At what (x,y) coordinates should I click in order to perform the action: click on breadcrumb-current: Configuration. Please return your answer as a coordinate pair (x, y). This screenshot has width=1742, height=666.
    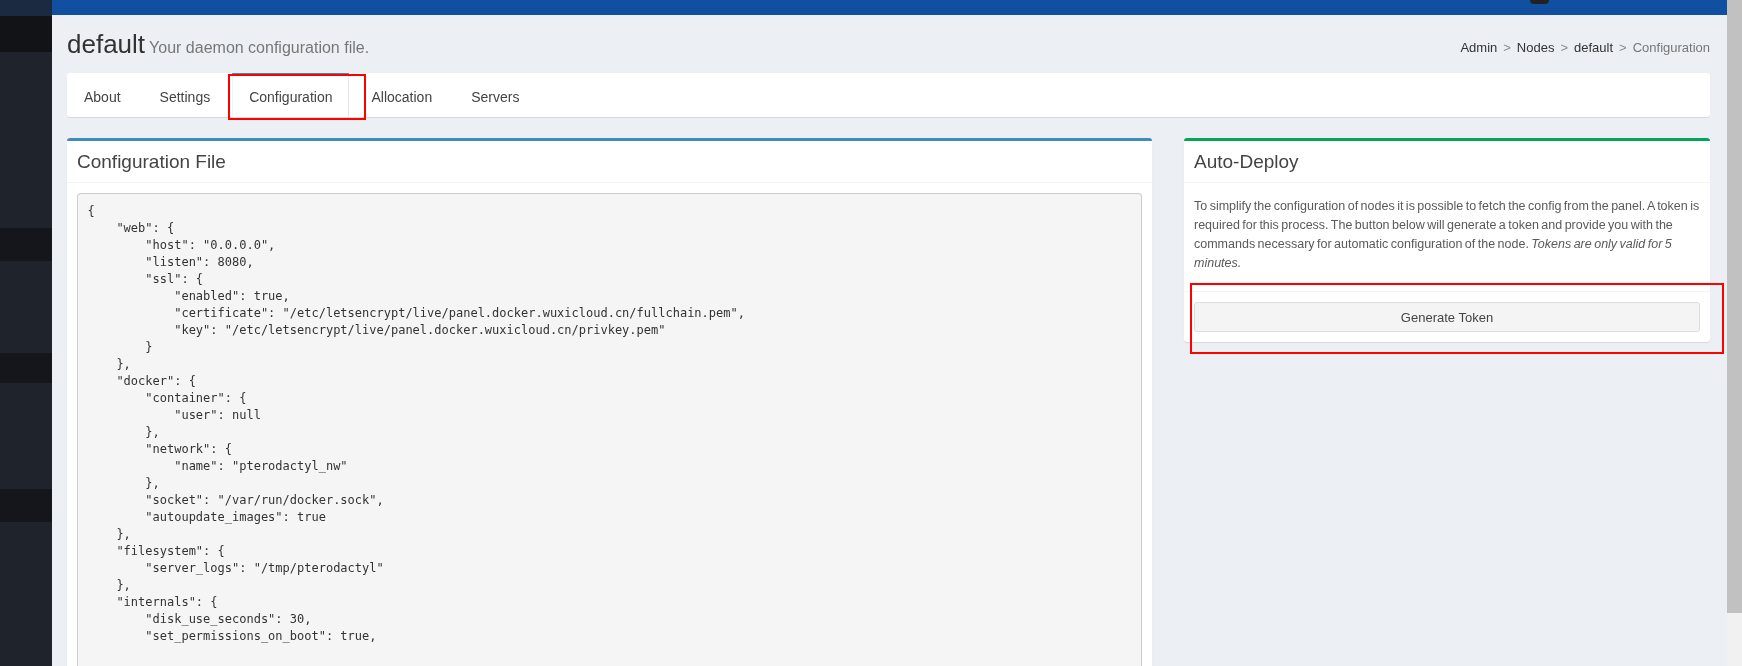
    Looking at the image, I should click on (1671, 47).